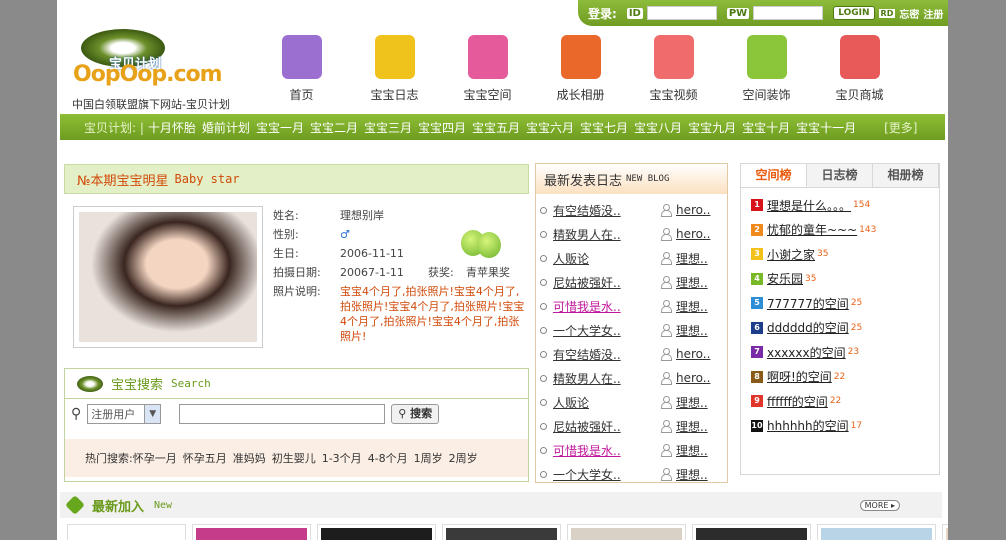 Image resolution: width=1006 pixels, height=540 pixels. Describe the element at coordinates (604, 128) in the screenshot. I see `channel-link: 宝宝七月` at that location.